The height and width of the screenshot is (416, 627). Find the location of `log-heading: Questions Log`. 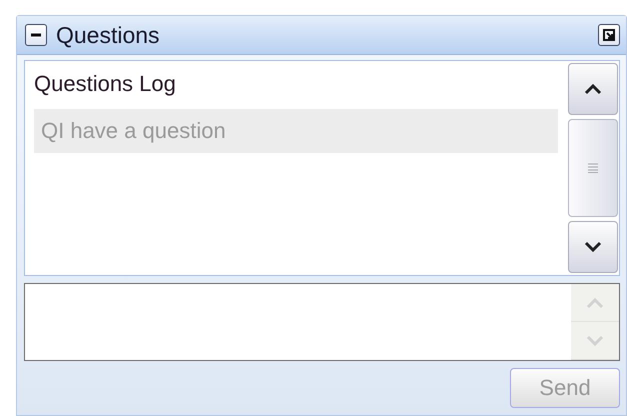

log-heading: Questions Log is located at coordinates (105, 84).